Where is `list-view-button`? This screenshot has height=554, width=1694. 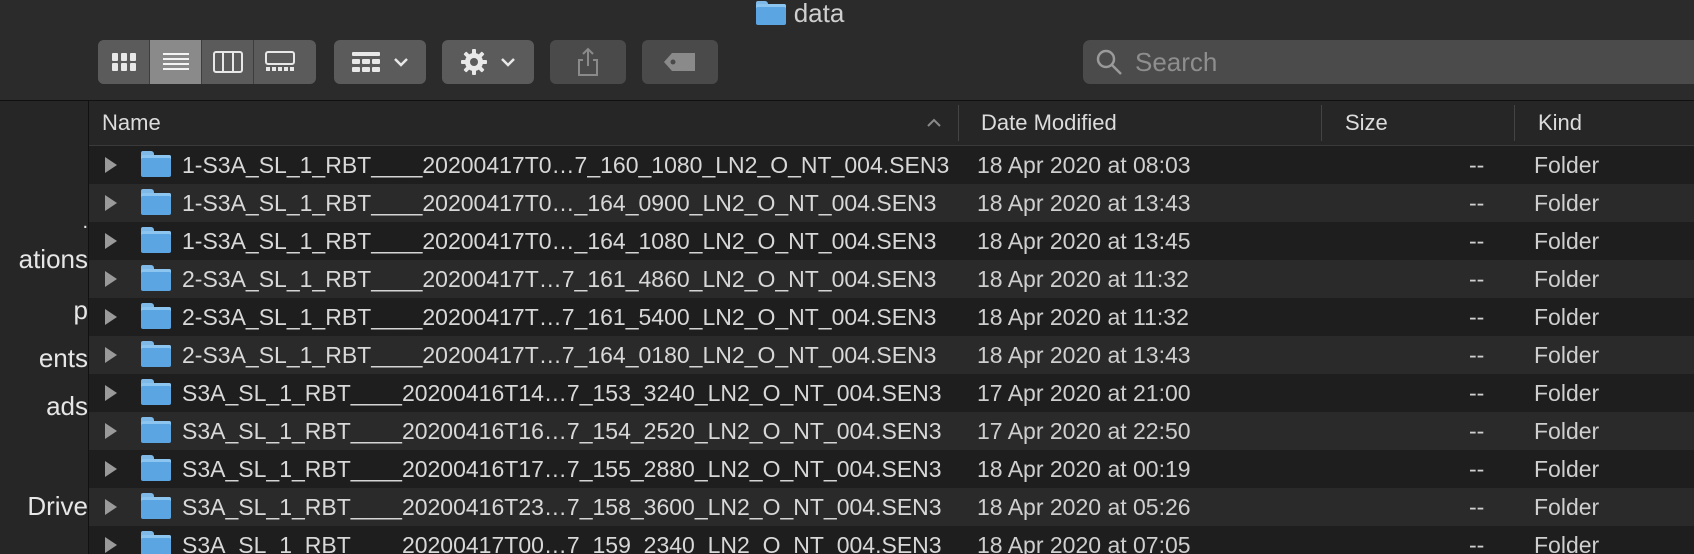
list-view-button is located at coordinates (176, 62).